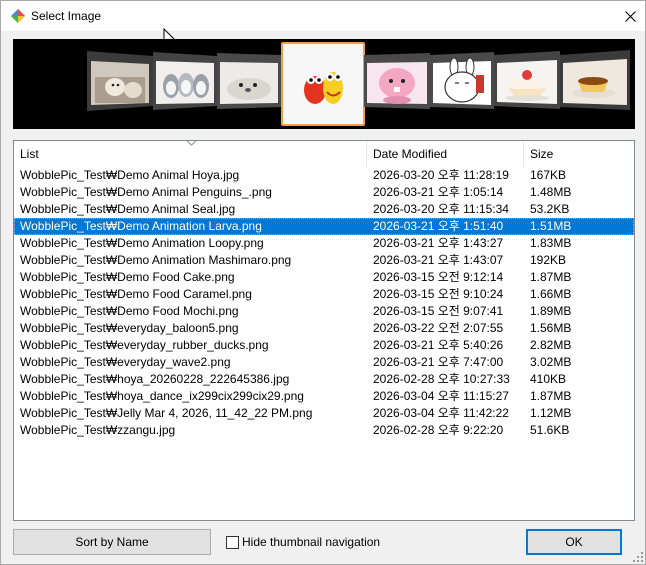  What do you see at coordinates (551, 192) in the screenshot?
I see `file-size: 1.48MB` at bounding box center [551, 192].